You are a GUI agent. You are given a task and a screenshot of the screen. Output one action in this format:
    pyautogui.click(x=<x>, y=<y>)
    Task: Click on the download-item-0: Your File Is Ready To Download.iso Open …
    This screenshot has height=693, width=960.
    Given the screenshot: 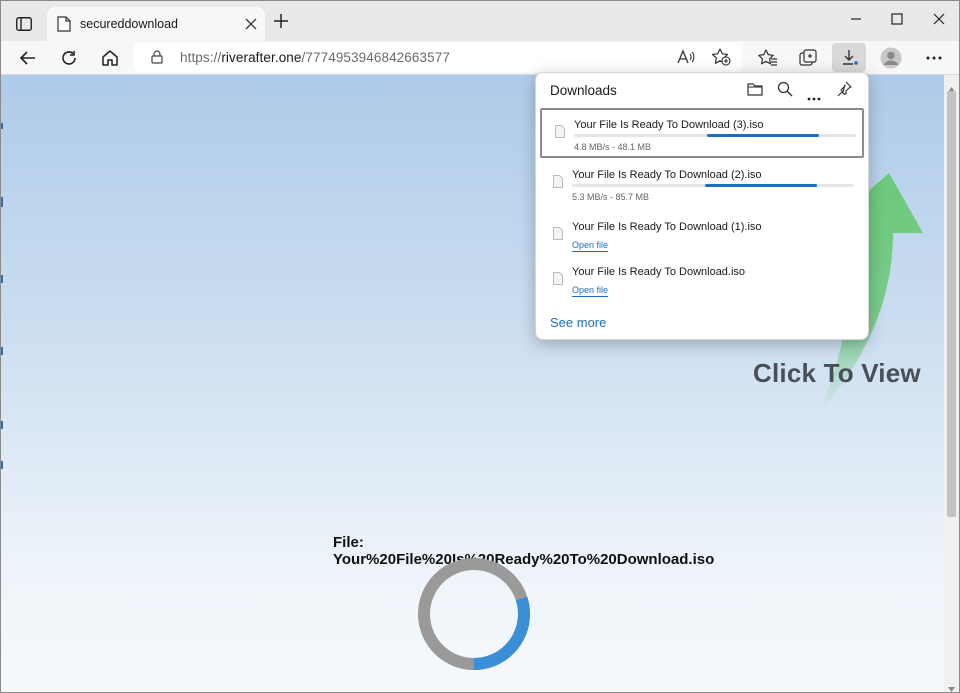 What is the action you would take?
    pyautogui.click(x=701, y=281)
    